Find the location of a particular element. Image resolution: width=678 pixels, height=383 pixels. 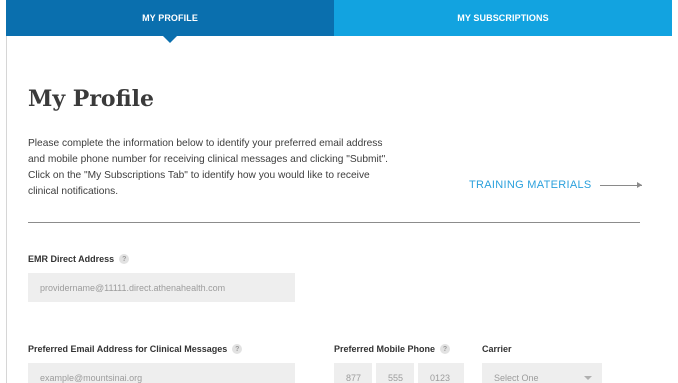

email-field: example@mountsinai.org is located at coordinates (161, 373).